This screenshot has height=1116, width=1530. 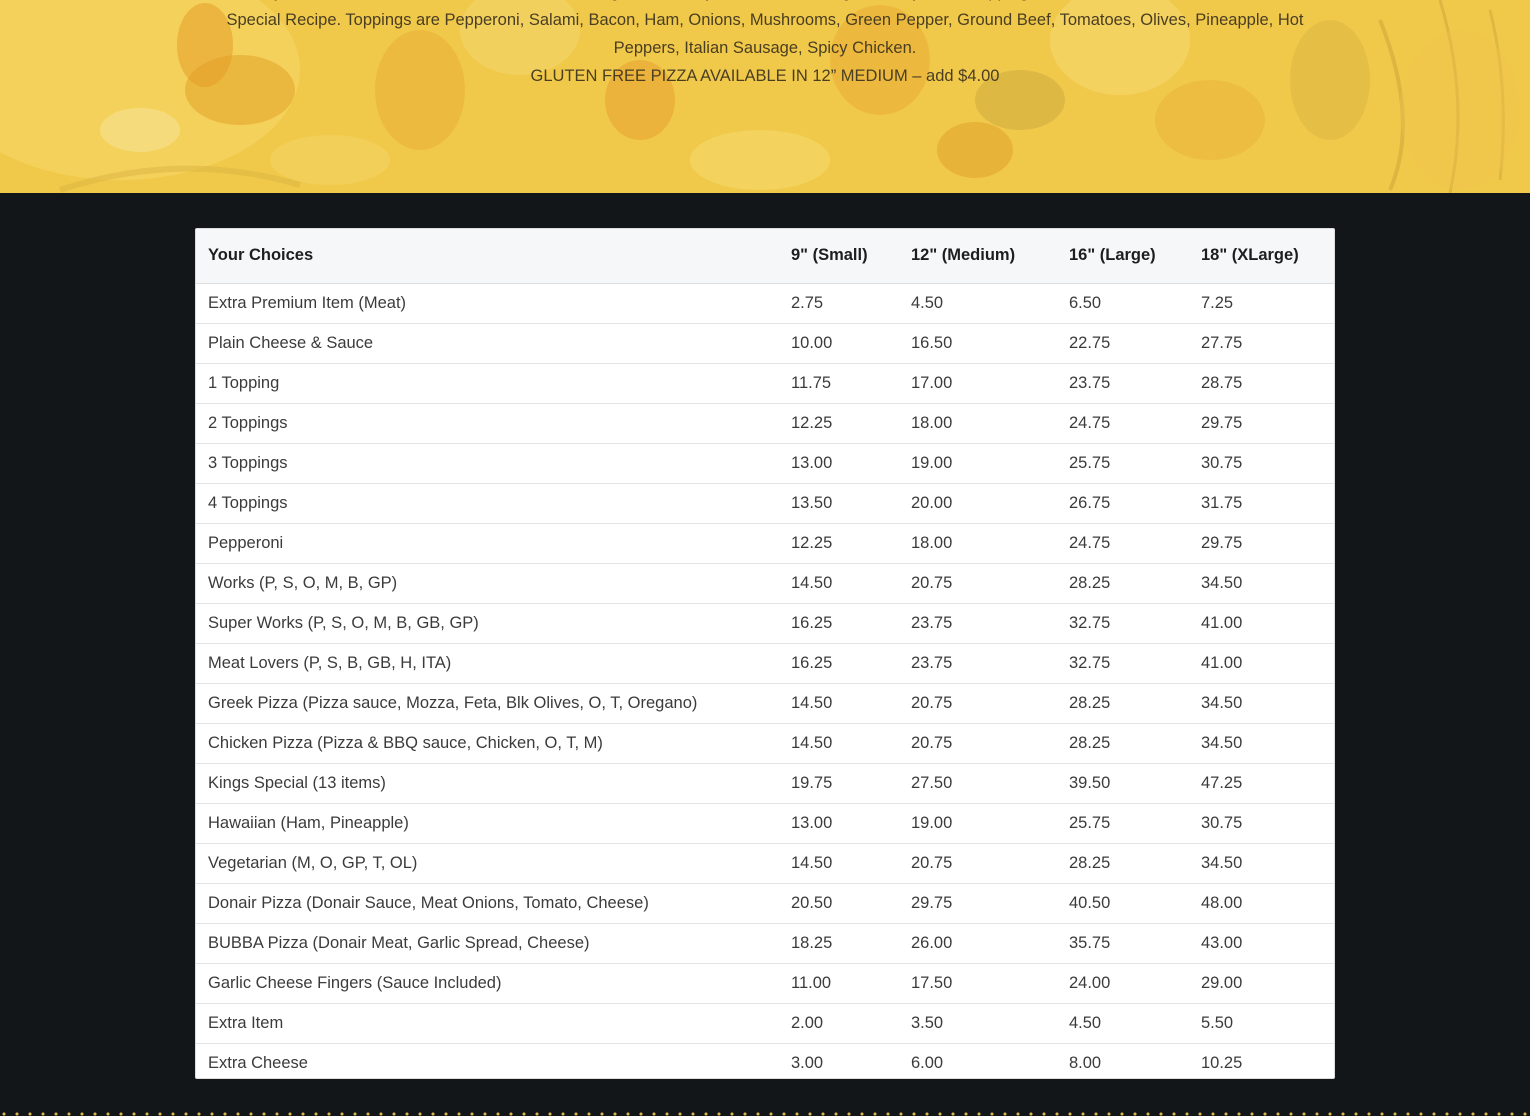 What do you see at coordinates (1261, 983) in the screenshot?
I see `price-xlarge: 29.00` at bounding box center [1261, 983].